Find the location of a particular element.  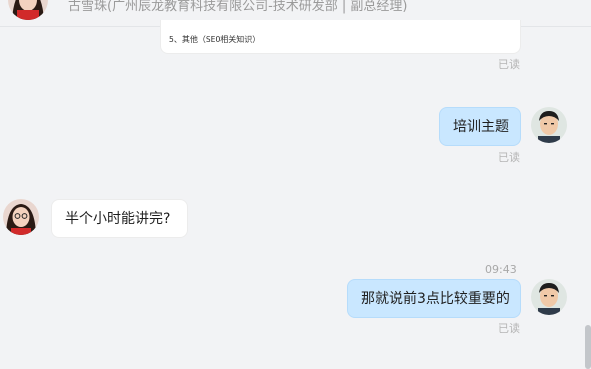

message-text: 培训主题 is located at coordinates (481, 127).